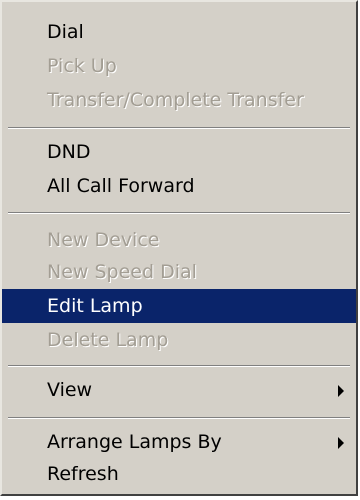  Describe the element at coordinates (179, 66) in the screenshot. I see `menu-item-pick-up: Pick Up` at that location.